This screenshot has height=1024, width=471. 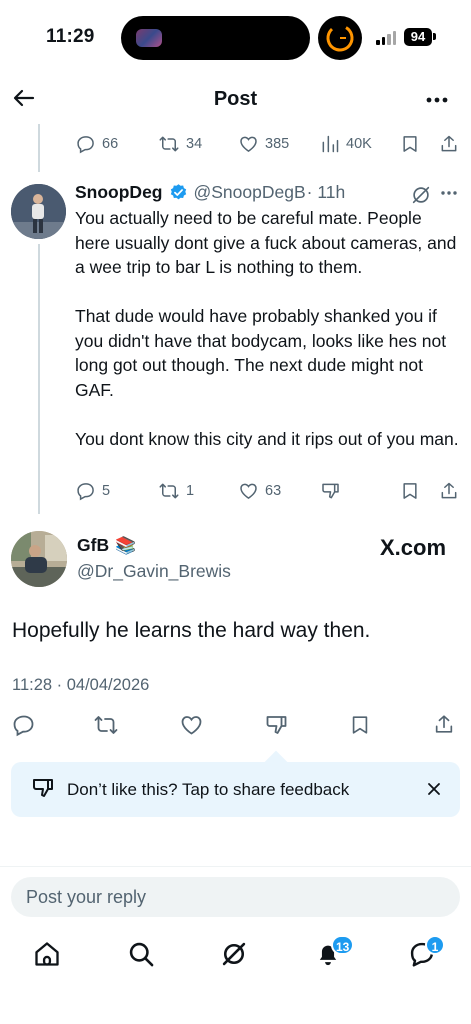 I want to click on more-options-button, so click(x=437, y=100).